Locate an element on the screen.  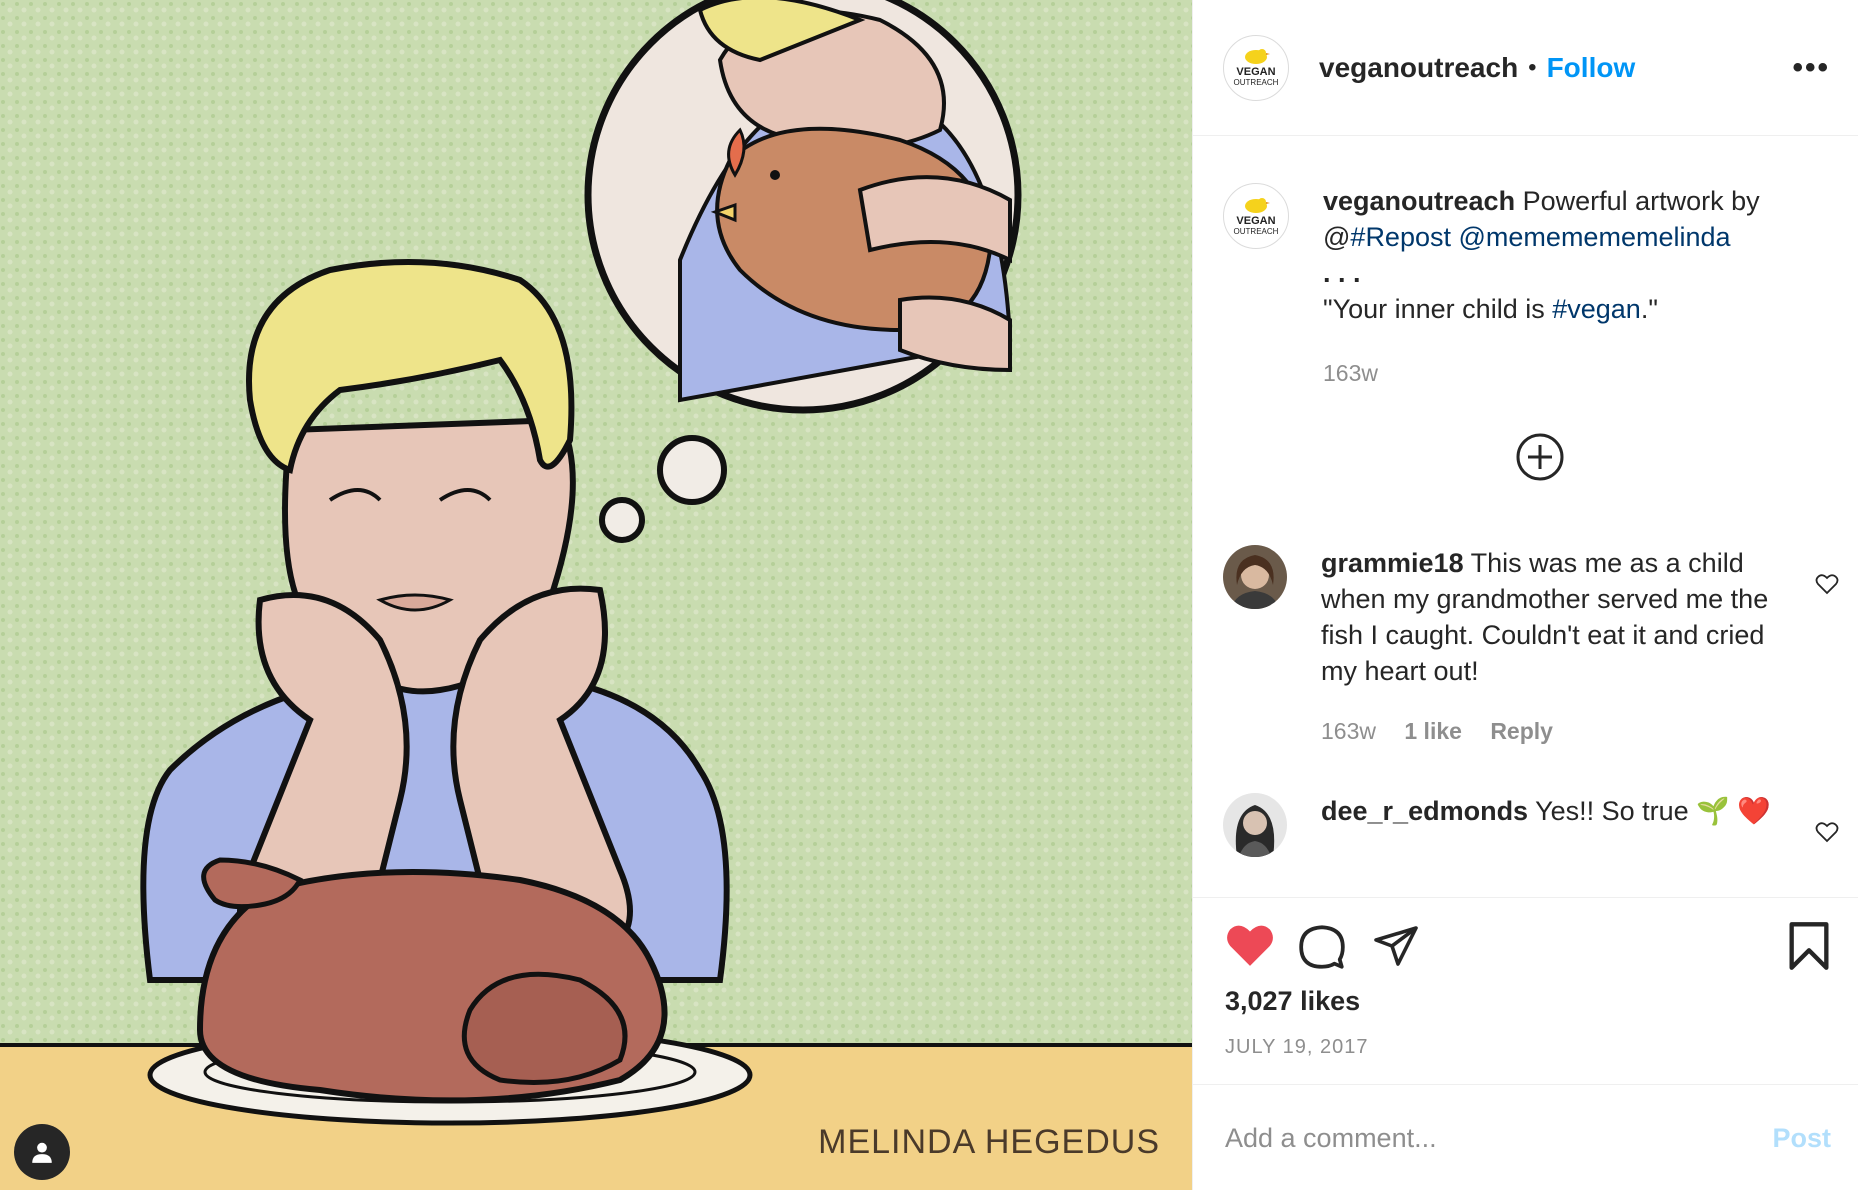
reply-button: Reply is located at coordinates (1521, 731).